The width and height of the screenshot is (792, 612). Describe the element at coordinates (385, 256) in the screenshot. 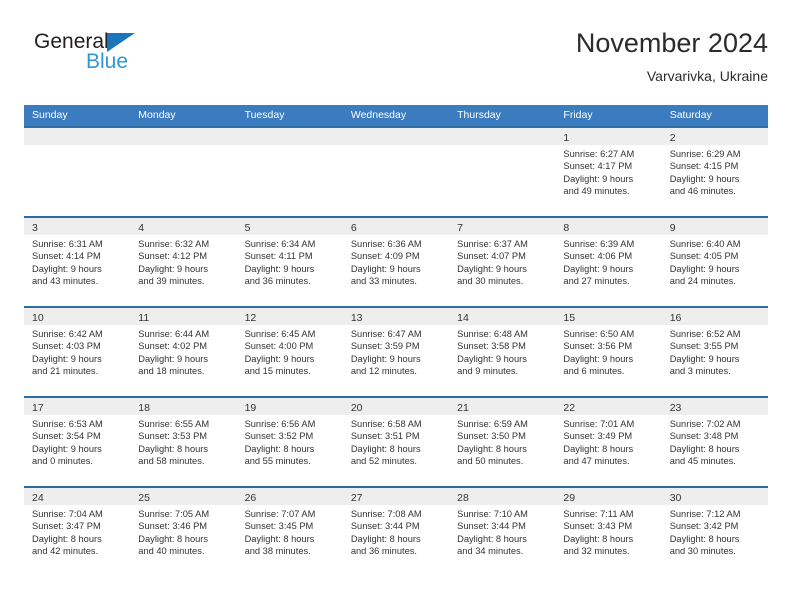

I see `sunset-text: Sunset: 4:09 PM` at that location.